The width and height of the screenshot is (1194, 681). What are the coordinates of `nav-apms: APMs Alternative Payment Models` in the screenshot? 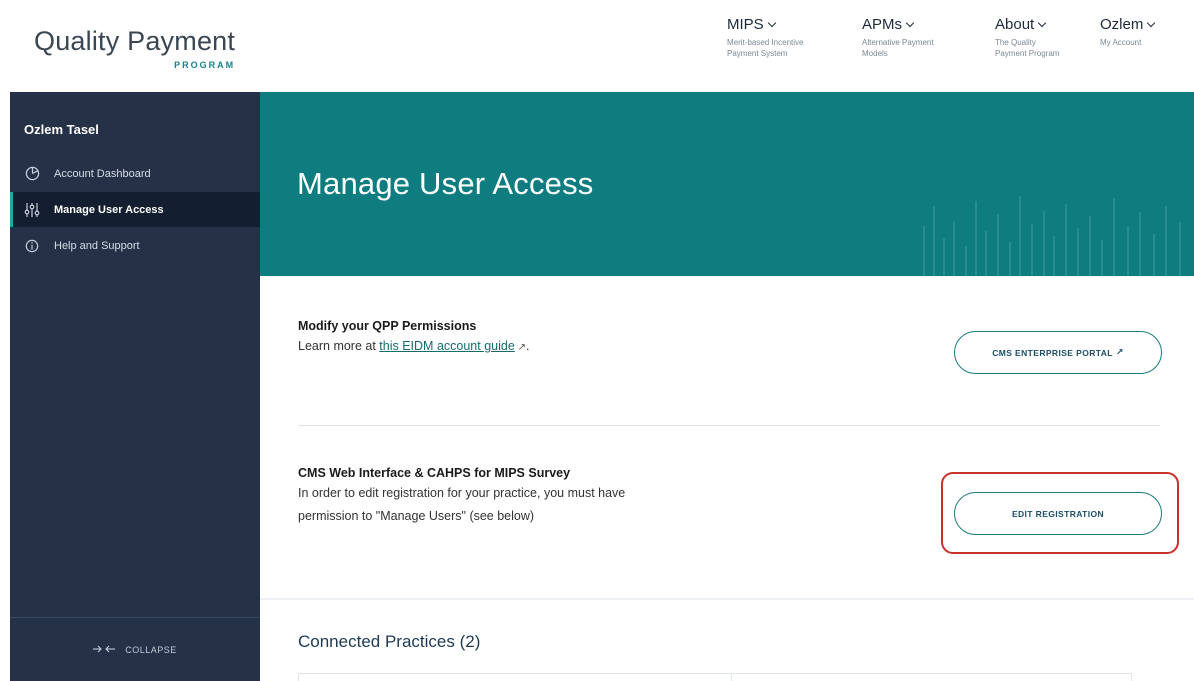 It's located at (907, 37).